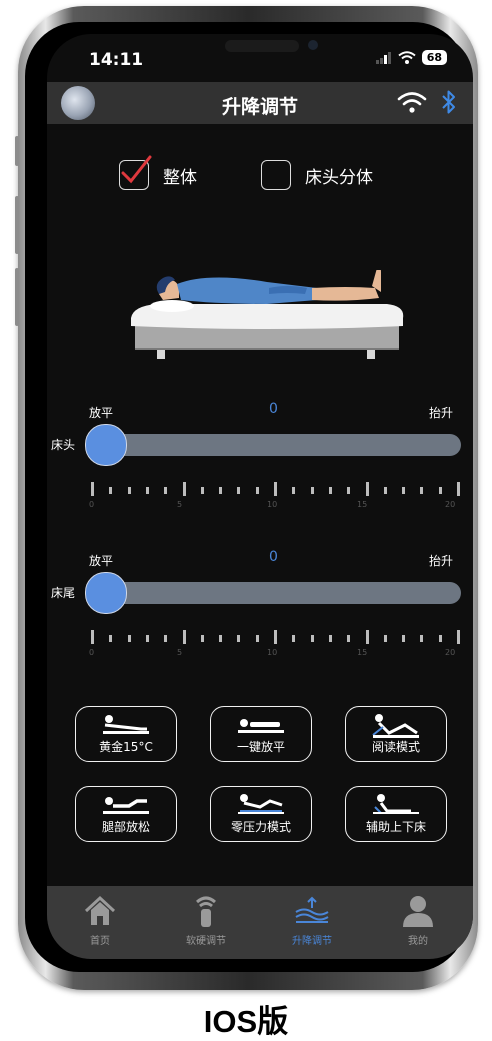 The height and width of the screenshot is (1041, 492). I want to click on head-slider-thumb, so click(106, 445).